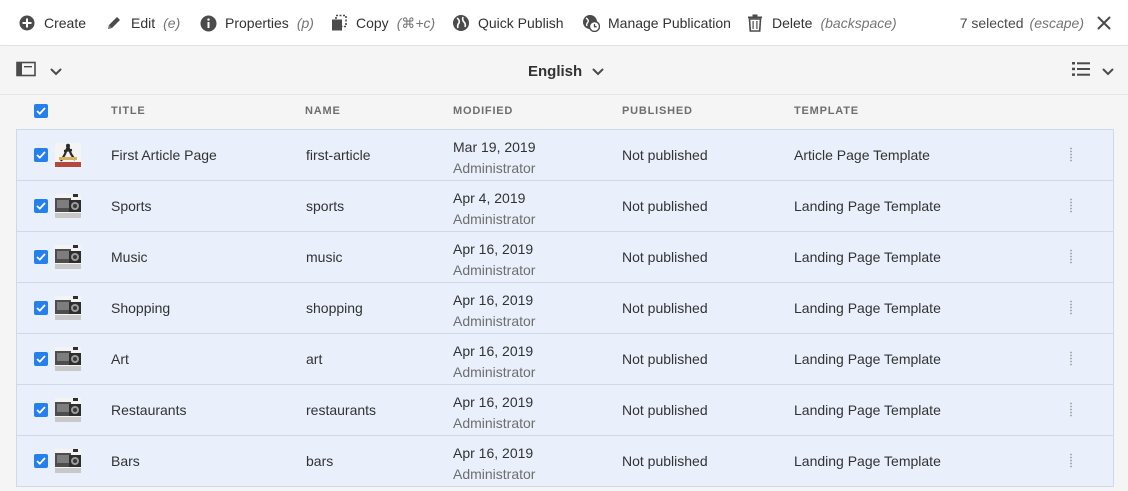 The height and width of the screenshot is (491, 1128). I want to click on row-name: shopping, so click(334, 308).